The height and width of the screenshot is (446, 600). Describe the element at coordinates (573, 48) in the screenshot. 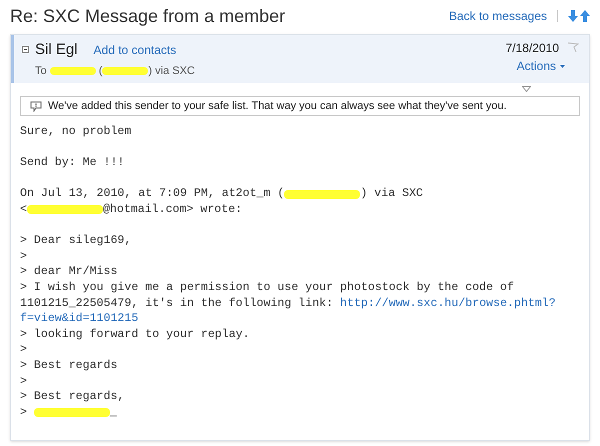

I see `flag-icon` at that location.